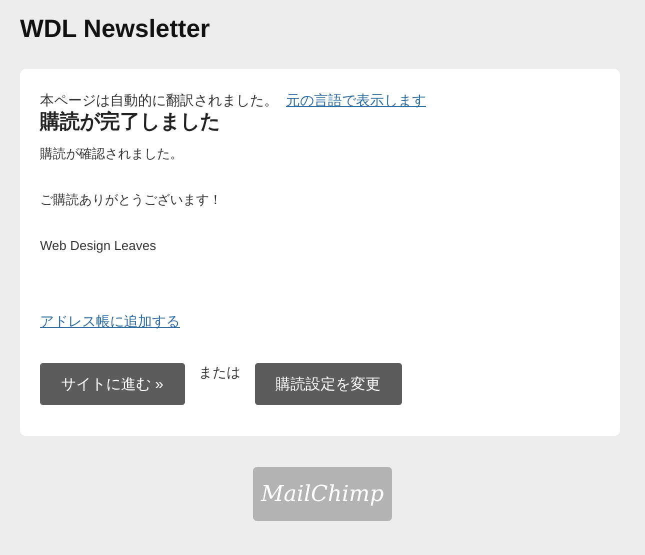 Image resolution: width=645 pixels, height=555 pixels. I want to click on add-to-address-book-link: アドレス帳に追加する, so click(110, 321).